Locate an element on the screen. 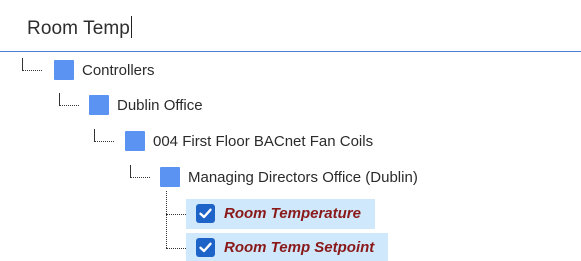 The width and height of the screenshot is (581, 261). tree-node-first-floor-fan-coils: 004 First Floor BACnet Fan Coils is located at coordinates (210, 143).